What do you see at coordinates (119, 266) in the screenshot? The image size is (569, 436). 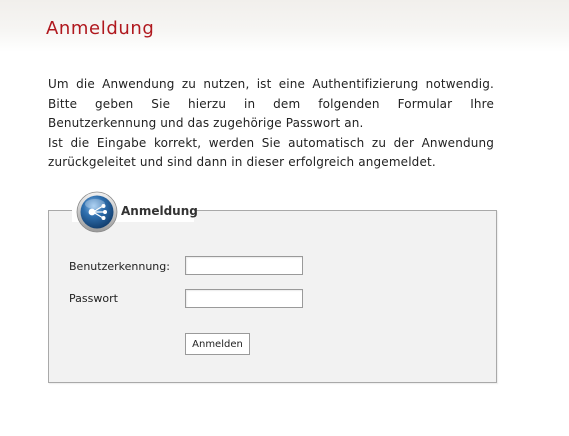 I see `username-label: Benutzerkennung:` at bounding box center [119, 266].